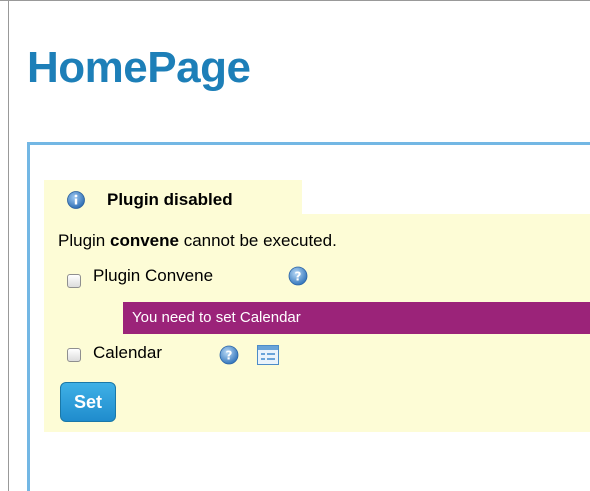 Image resolution: width=590 pixels, height=491 pixels. Describe the element at coordinates (84, 240) in the screenshot. I see `message-prefix: Plugin` at that location.